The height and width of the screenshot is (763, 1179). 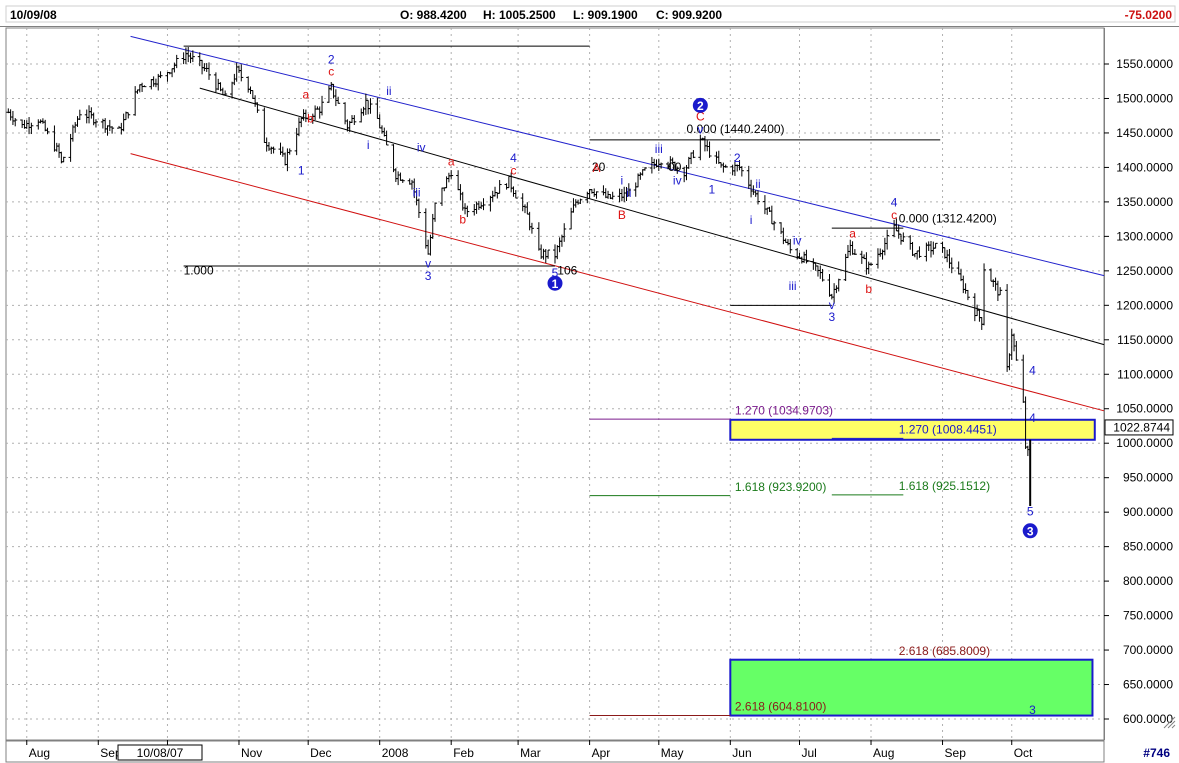 I want to click on x-tick-label: Apr, so click(x=601, y=753).